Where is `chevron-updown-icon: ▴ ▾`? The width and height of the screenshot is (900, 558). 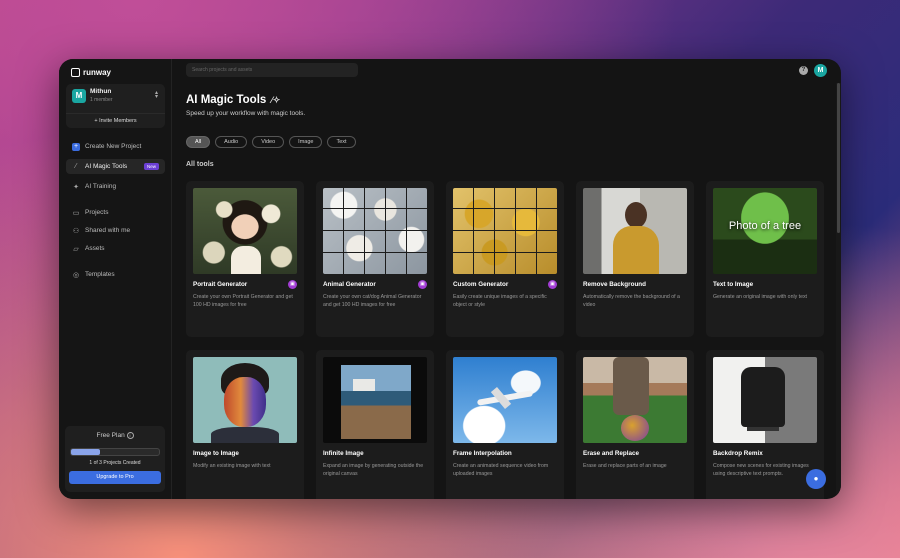
chevron-updown-icon: ▴ ▾ is located at coordinates (156, 95).